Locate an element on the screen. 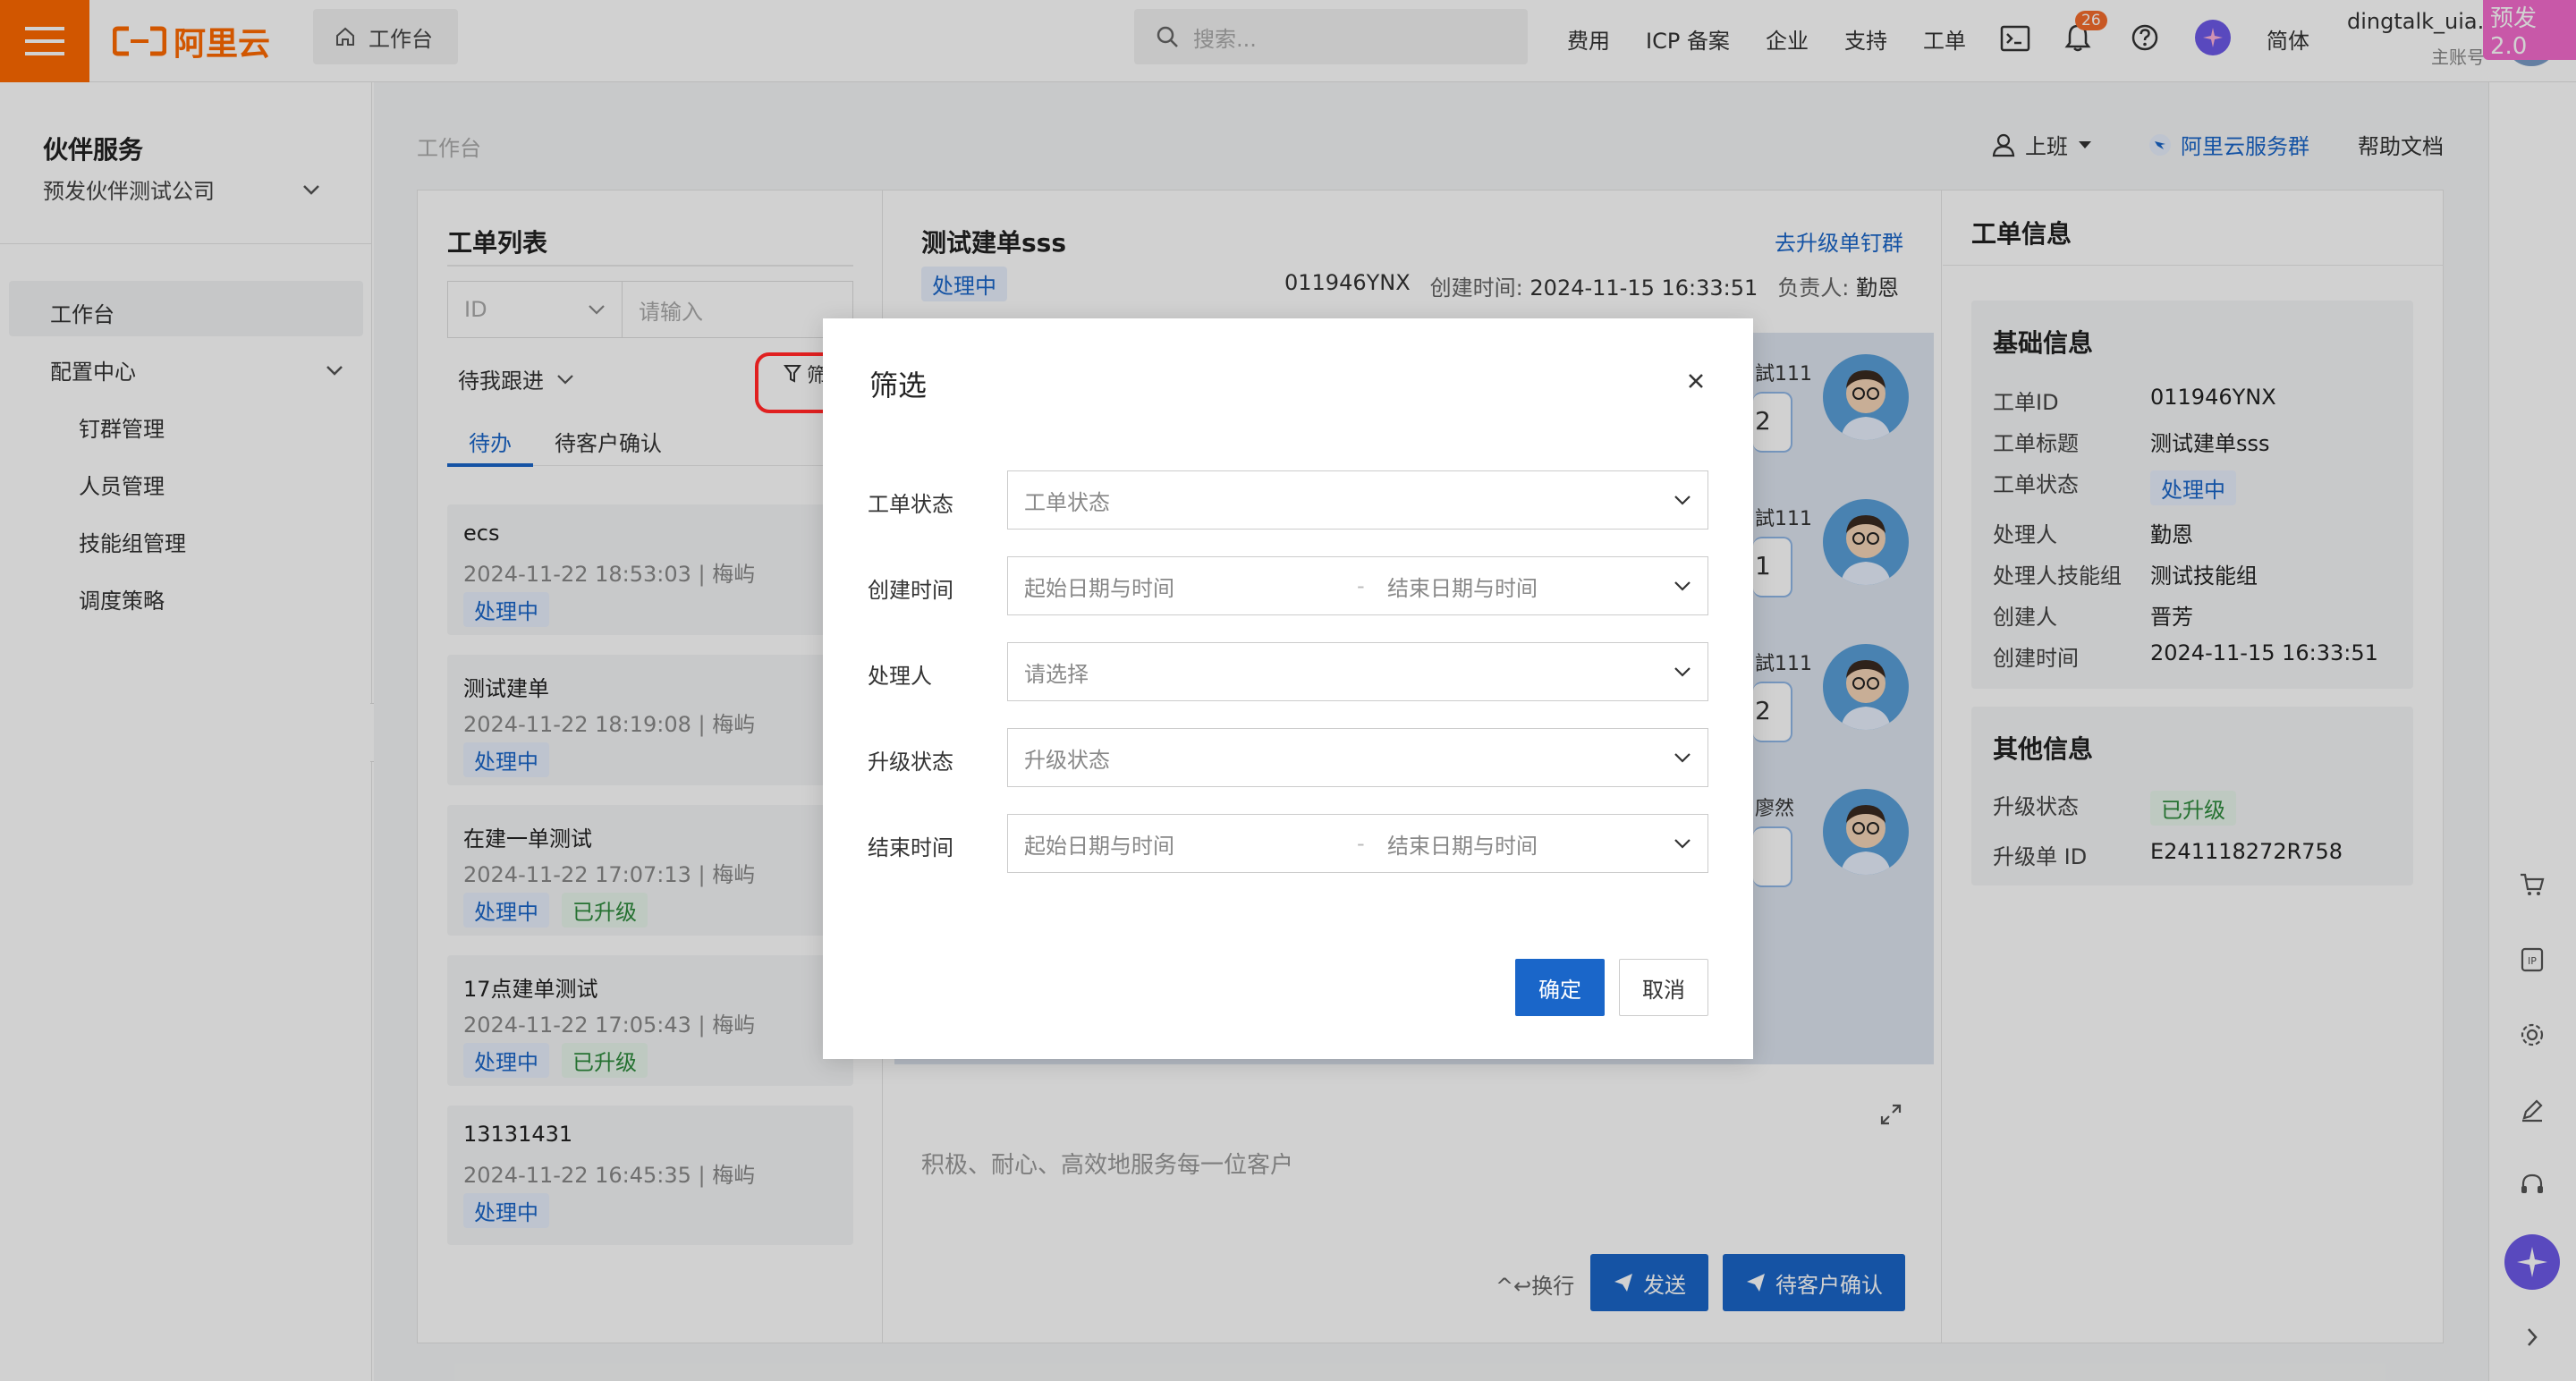  created-end-placeholder: 结束日期与时间 is located at coordinates (1462, 588).